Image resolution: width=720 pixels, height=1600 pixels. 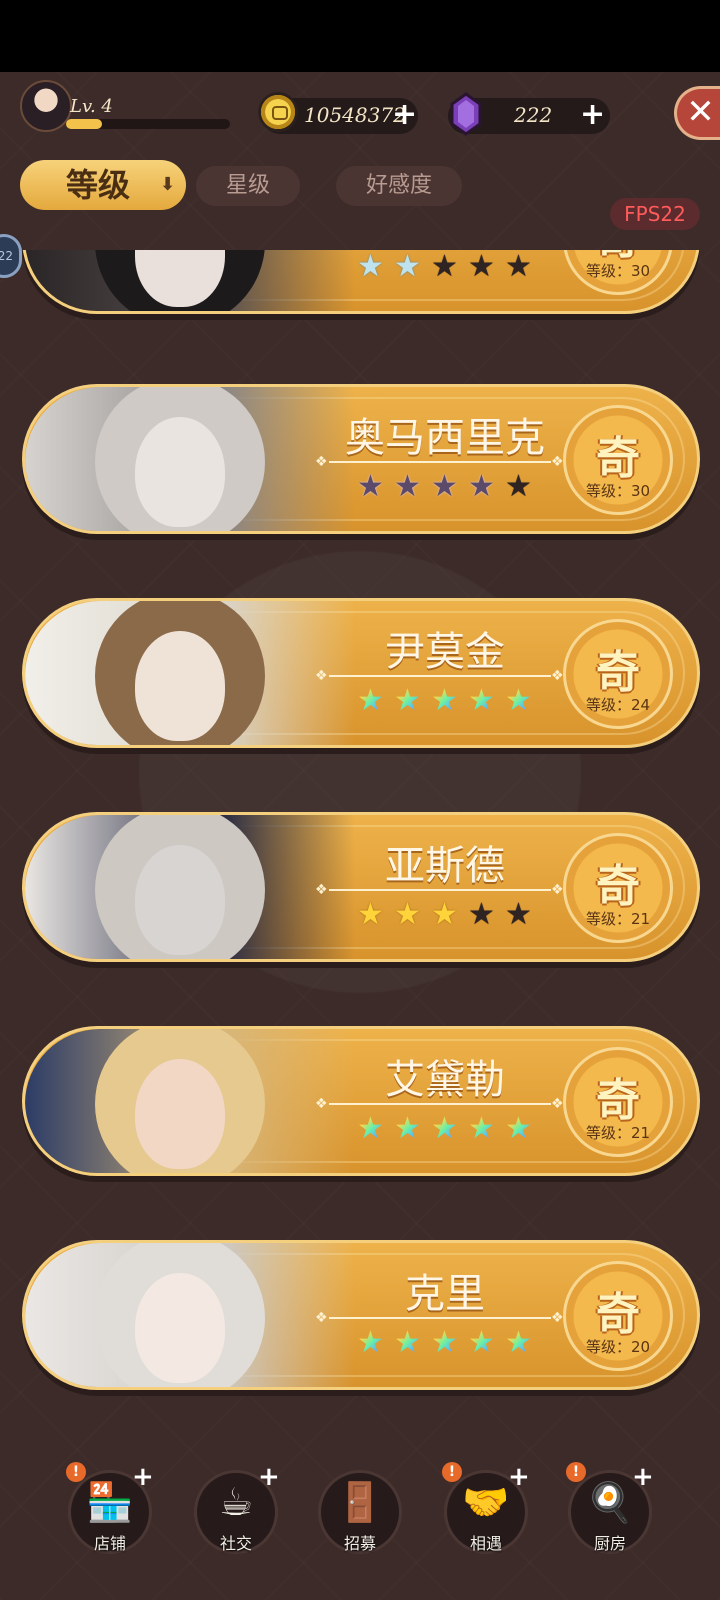 I want to click on character-card: 尹莫金 ❖ ❖ ★ ★ ★ ★ ★ 奇 等级：24, so click(x=361, y=673).